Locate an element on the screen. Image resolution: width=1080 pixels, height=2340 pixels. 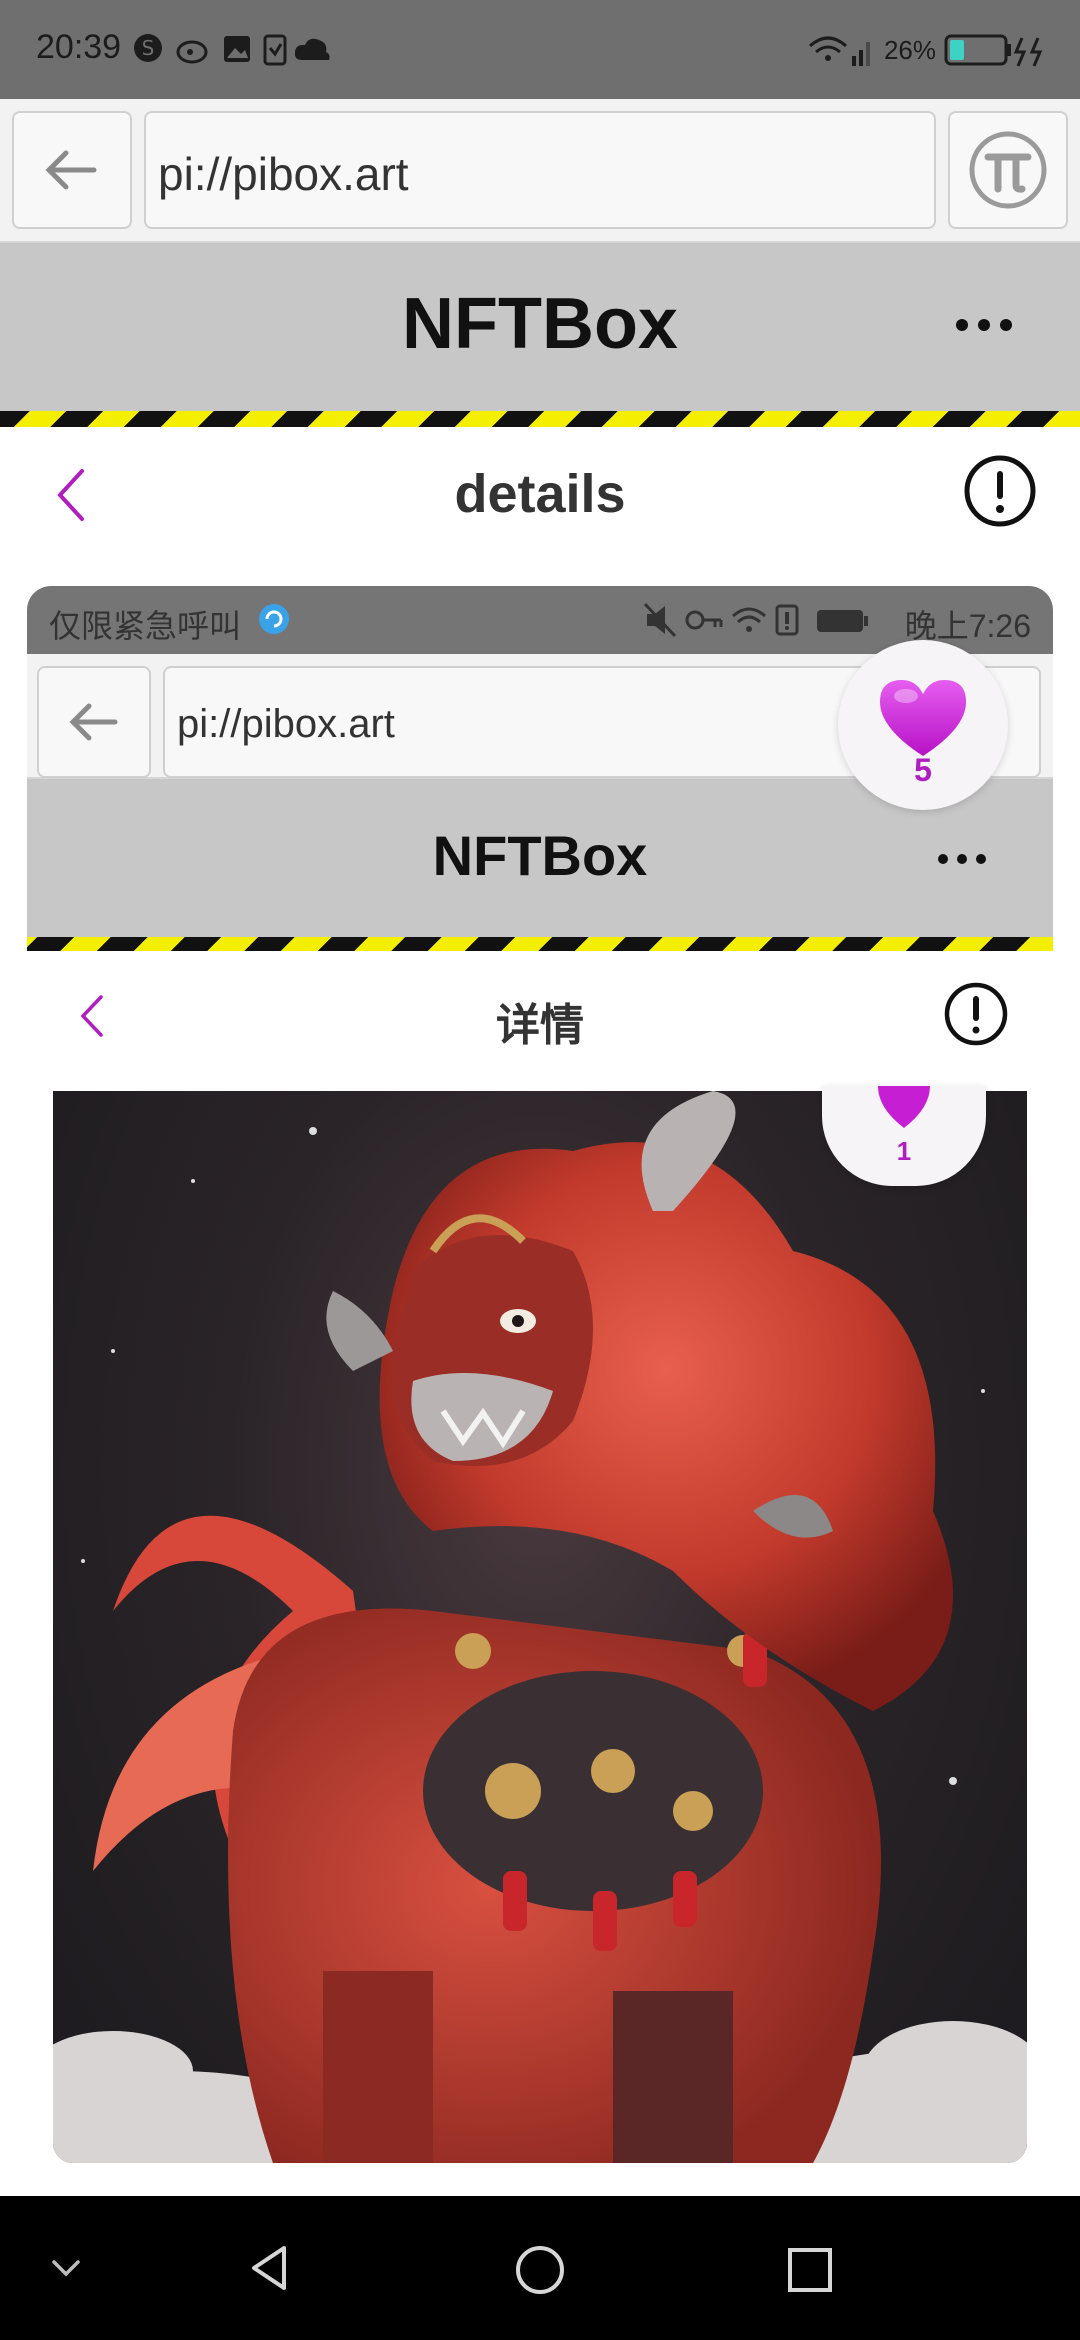
url-field: pi://pibox.art is located at coordinates (540, 170).